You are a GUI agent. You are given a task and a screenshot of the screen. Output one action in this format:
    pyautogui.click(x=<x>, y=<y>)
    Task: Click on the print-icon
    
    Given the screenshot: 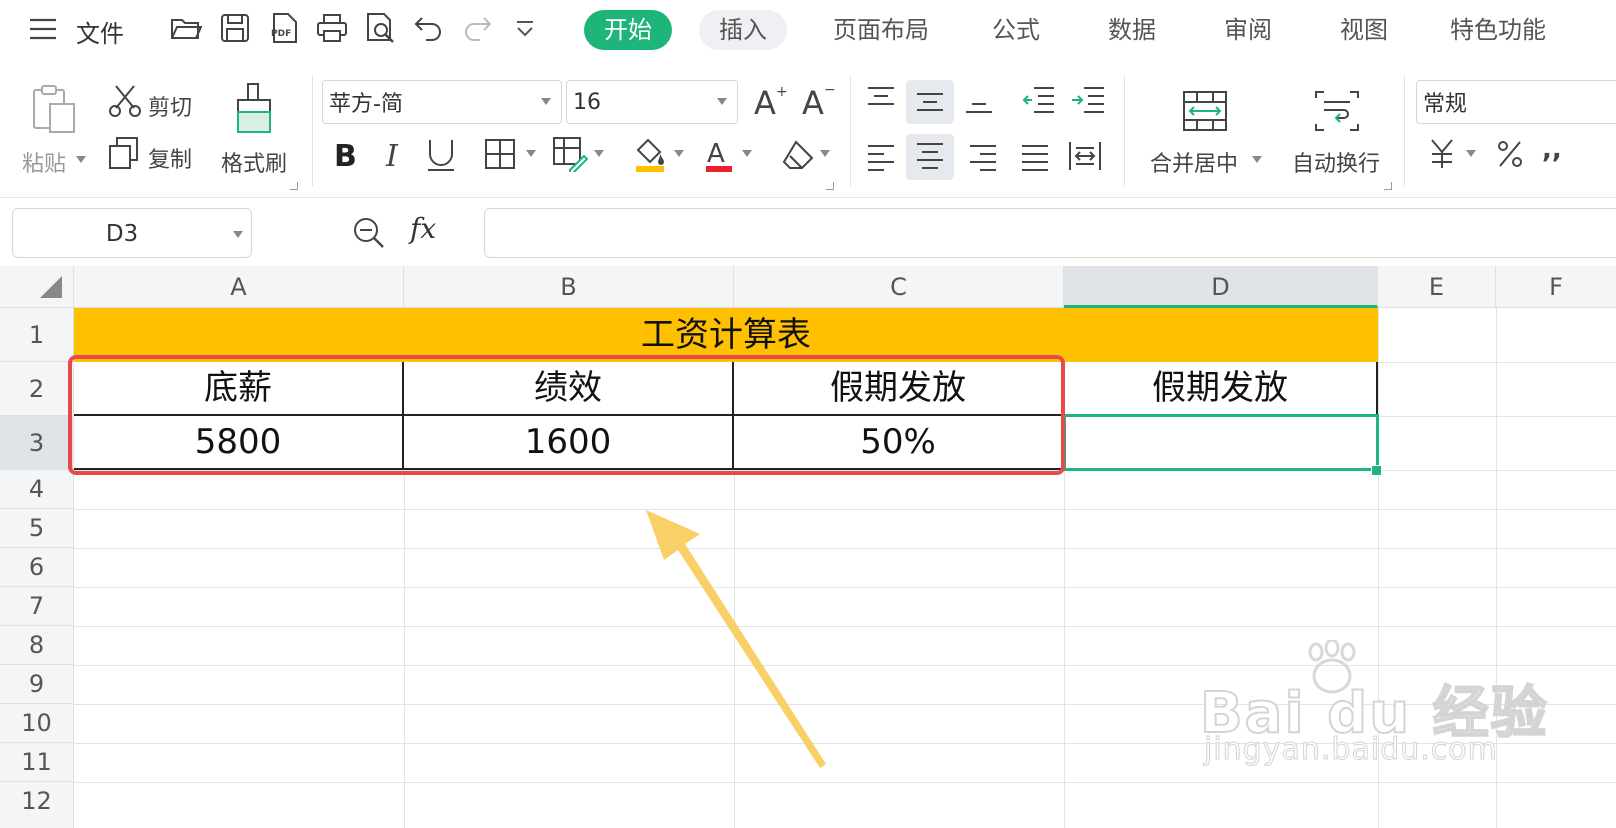 What is the action you would take?
    pyautogui.click(x=332, y=28)
    